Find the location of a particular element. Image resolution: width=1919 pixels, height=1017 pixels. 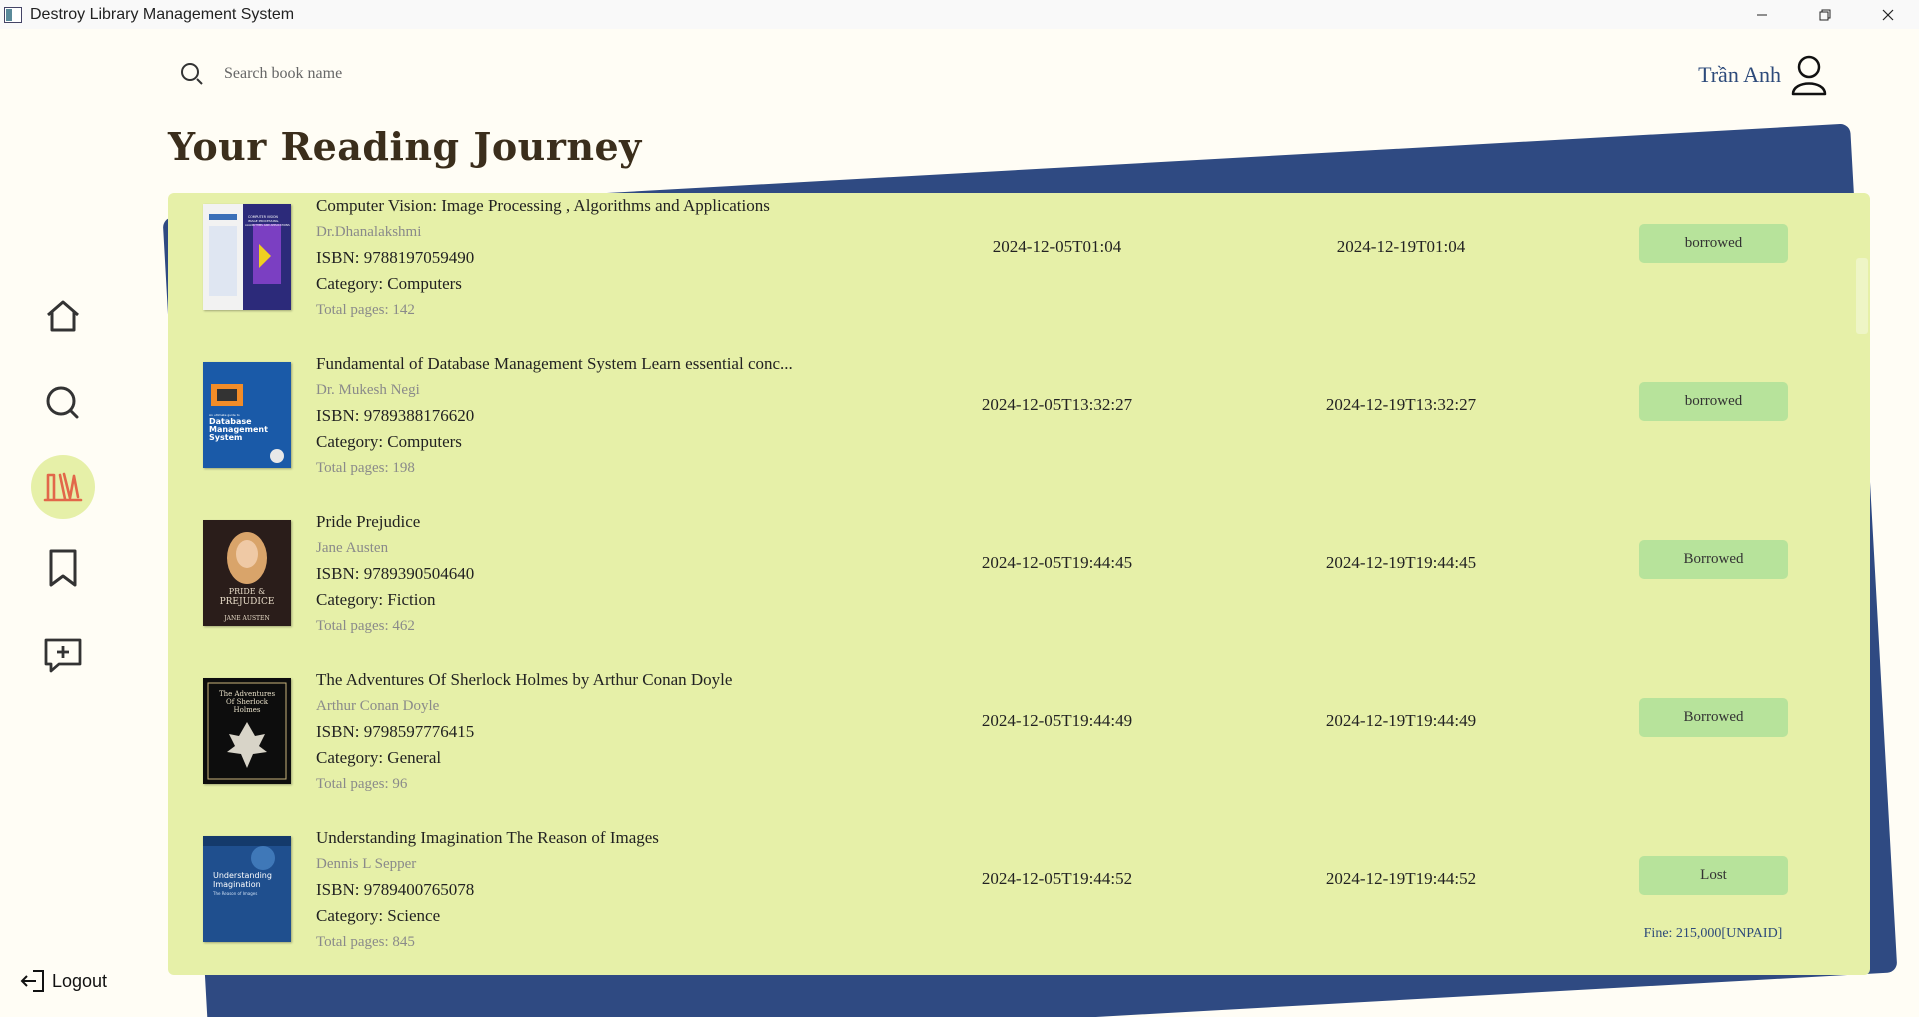

svg-text: PRIDE & is located at coordinates (247, 591).